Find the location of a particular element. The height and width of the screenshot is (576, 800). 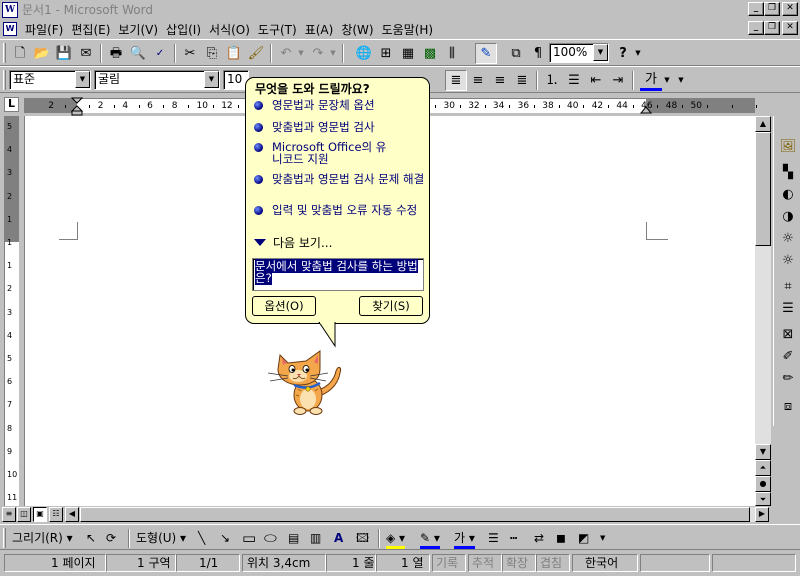

text-box-icon: ▤ is located at coordinates (293, 538).